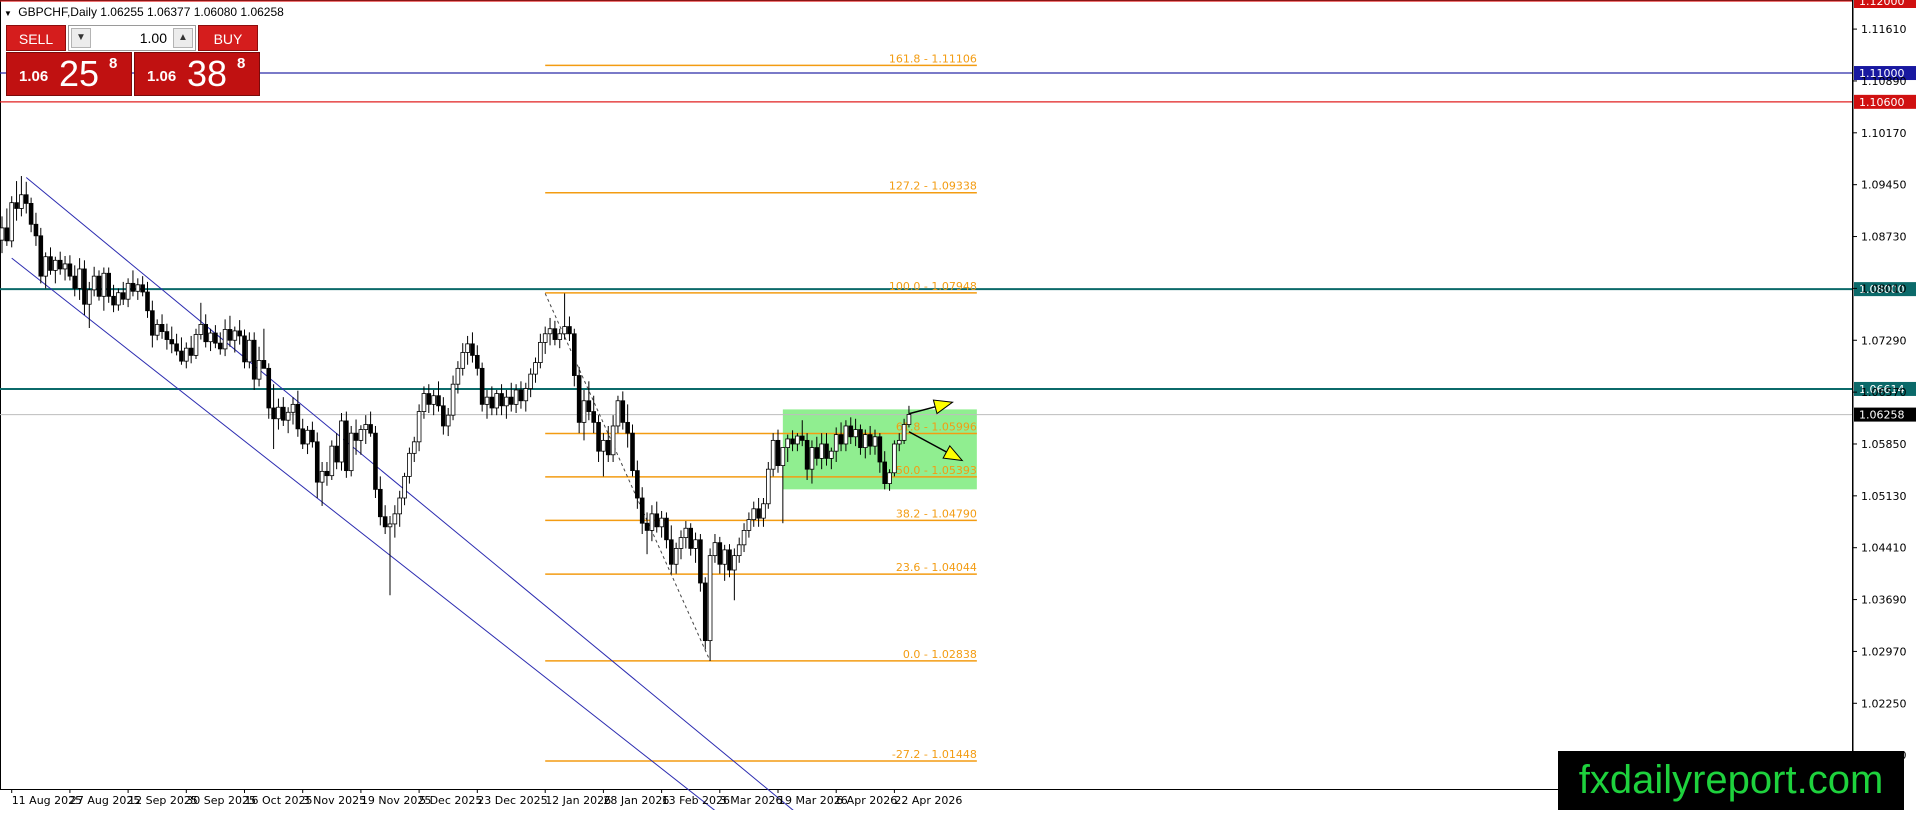 Image resolution: width=1916 pixels, height=815 pixels. Describe the element at coordinates (8, 13) in the screenshot. I see `collapse-triangle-icon: ▼` at that location.